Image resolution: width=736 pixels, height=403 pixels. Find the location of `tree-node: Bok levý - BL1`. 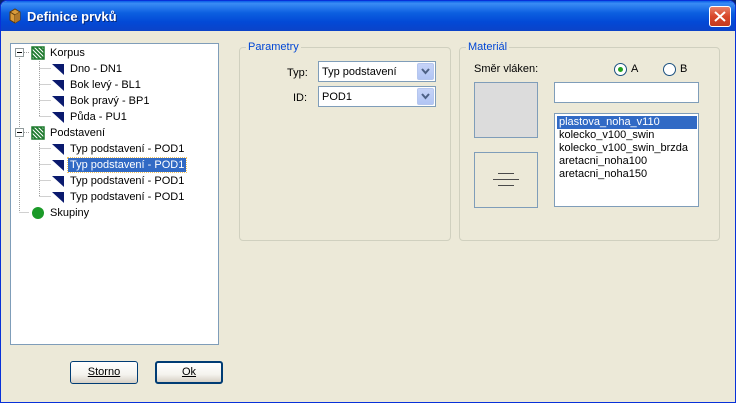

tree-node: Bok levý - BL1 is located at coordinates (114, 85).